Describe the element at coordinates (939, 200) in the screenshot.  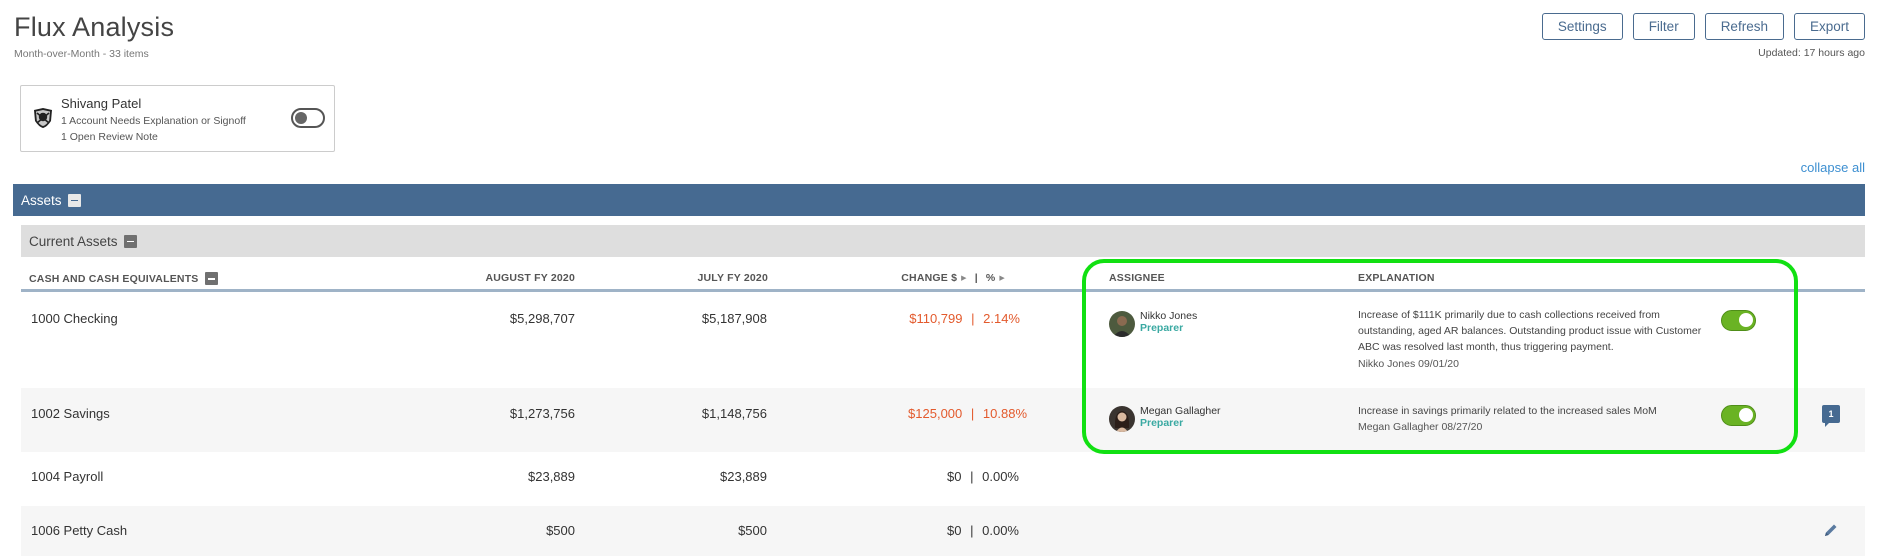
I see `assets-section-header: Assets` at that location.